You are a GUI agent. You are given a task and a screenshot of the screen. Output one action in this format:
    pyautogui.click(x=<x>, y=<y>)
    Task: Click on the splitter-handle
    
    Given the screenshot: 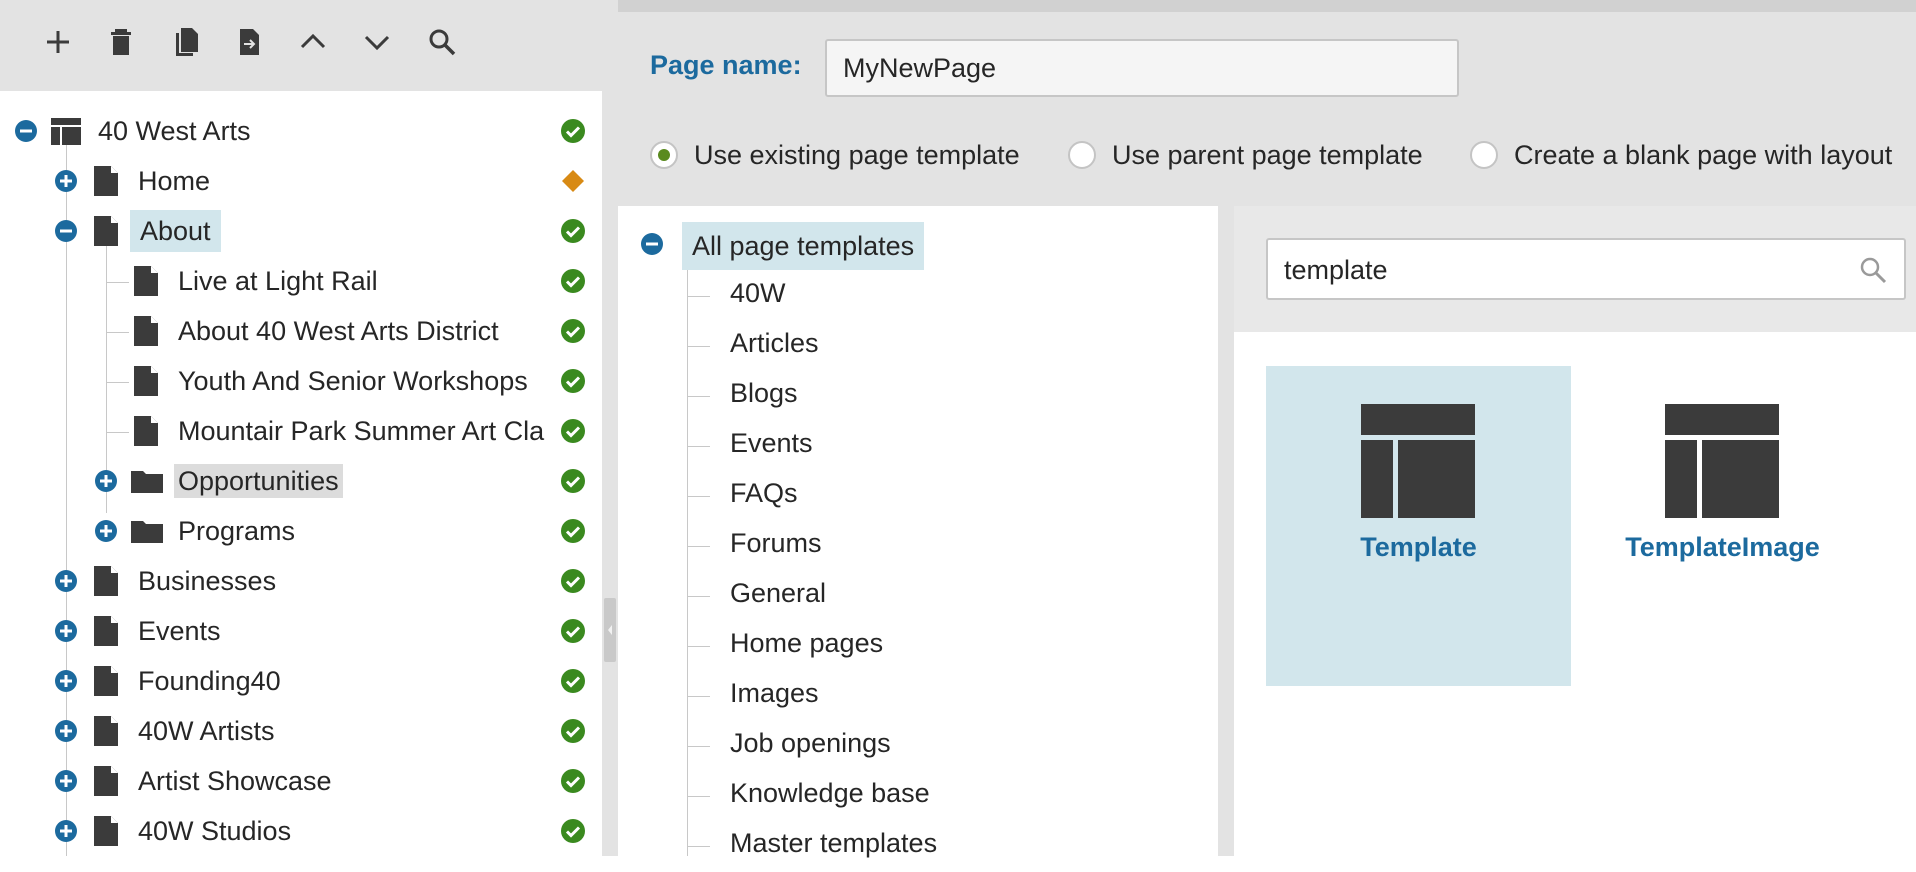 What is the action you would take?
    pyautogui.click(x=610, y=630)
    